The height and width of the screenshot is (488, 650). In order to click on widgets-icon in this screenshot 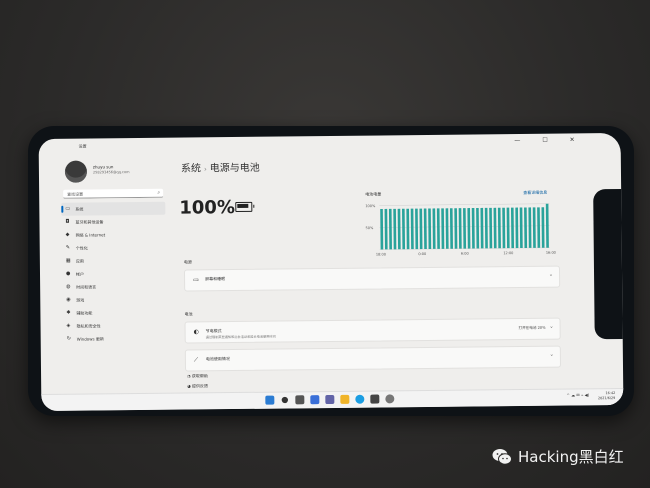, I will do `click(315, 400)`.